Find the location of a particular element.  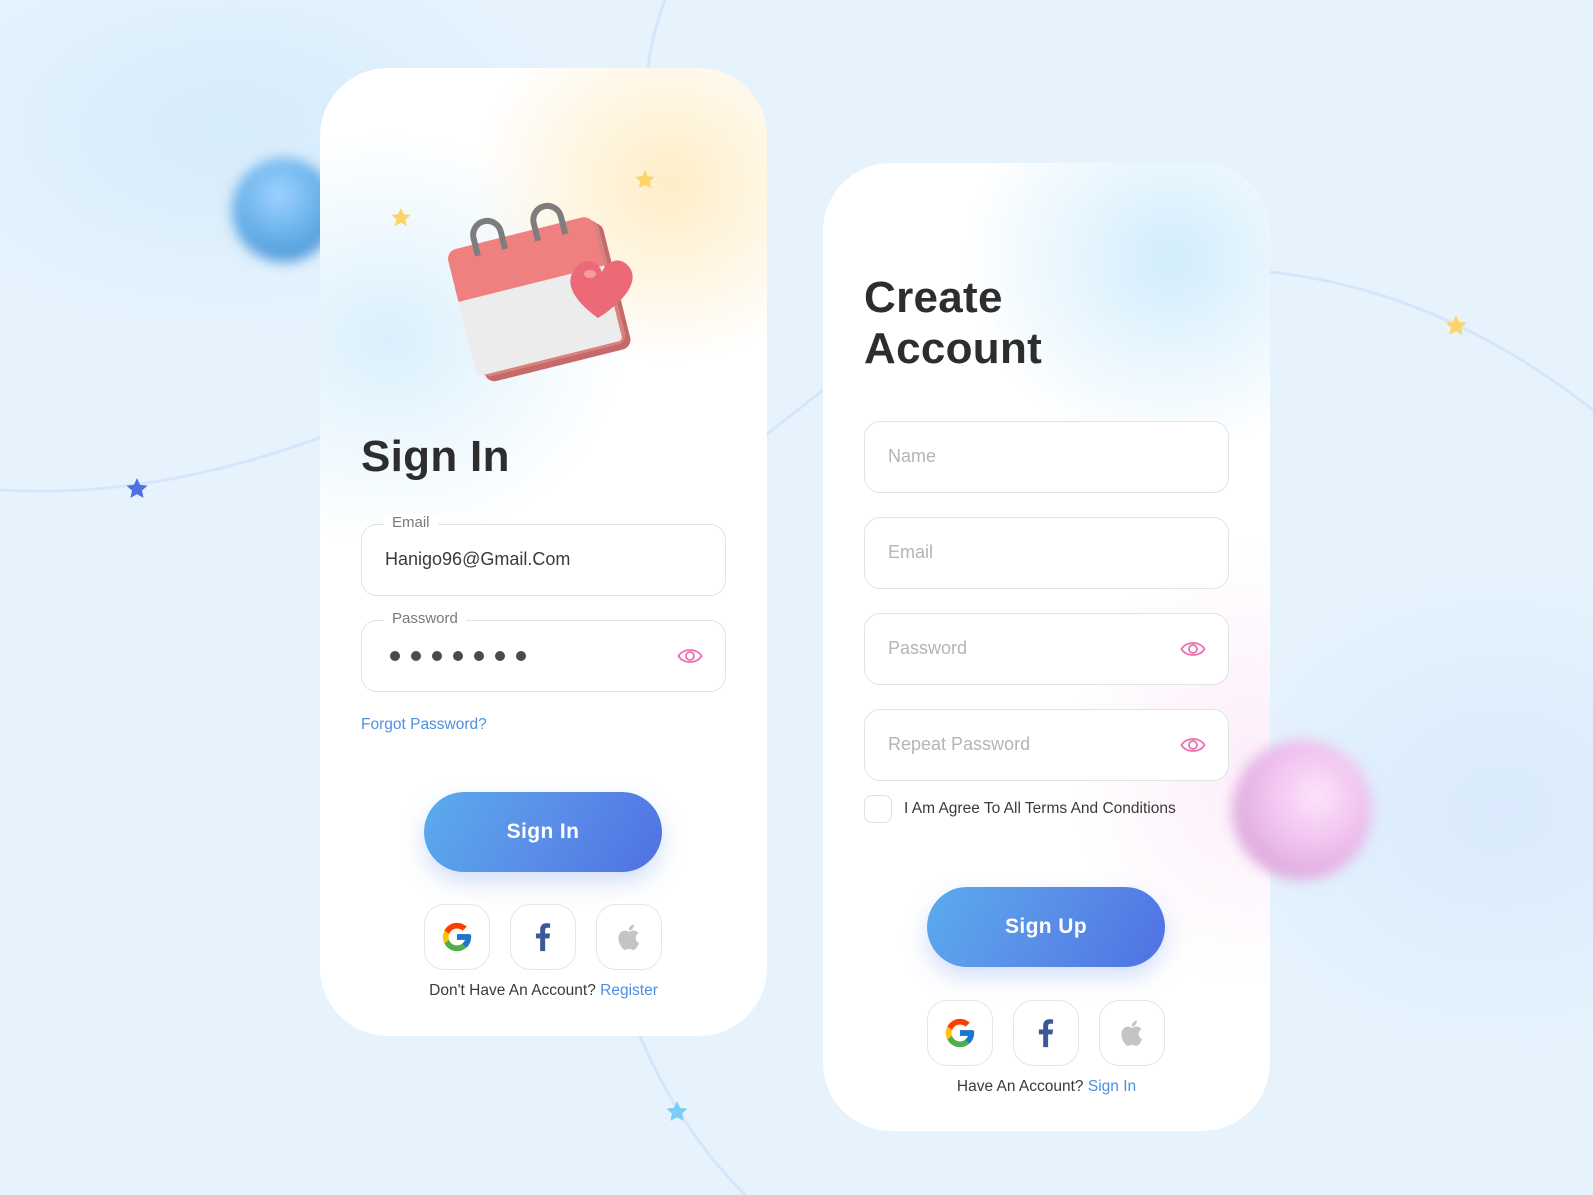

repeat-password-placeholder: Repeat Password is located at coordinates (959, 744).